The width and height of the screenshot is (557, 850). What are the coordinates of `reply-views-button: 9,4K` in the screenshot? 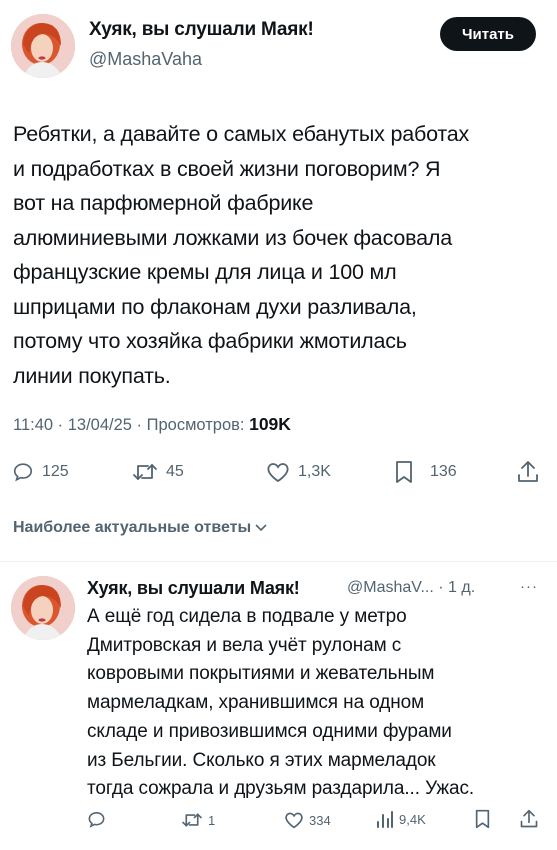 It's located at (401, 819).